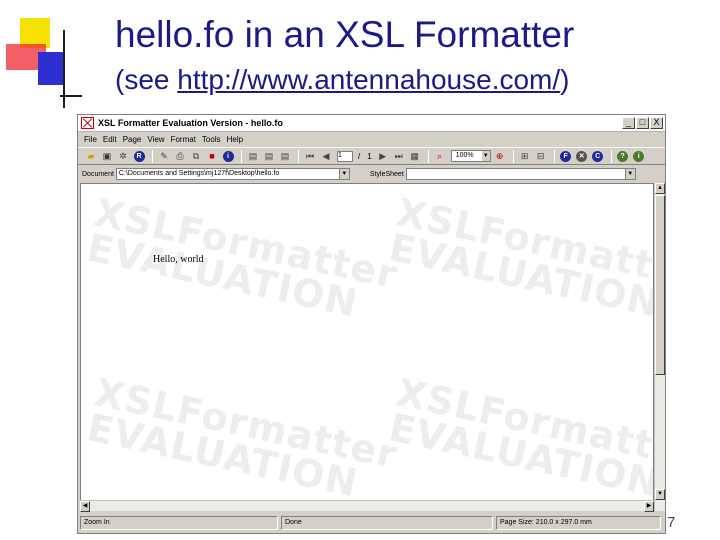  What do you see at coordinates (212, 156) in the screenshot?
I see `stop-icon: ■` at bounding box center [212, 156].